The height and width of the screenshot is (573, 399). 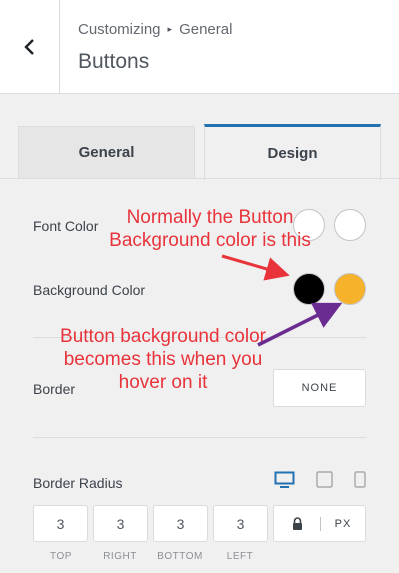 What do you see at coordinates (282, 300) in the screenshot?
I see `annotation-arrows` at bounding box center [282, 300].